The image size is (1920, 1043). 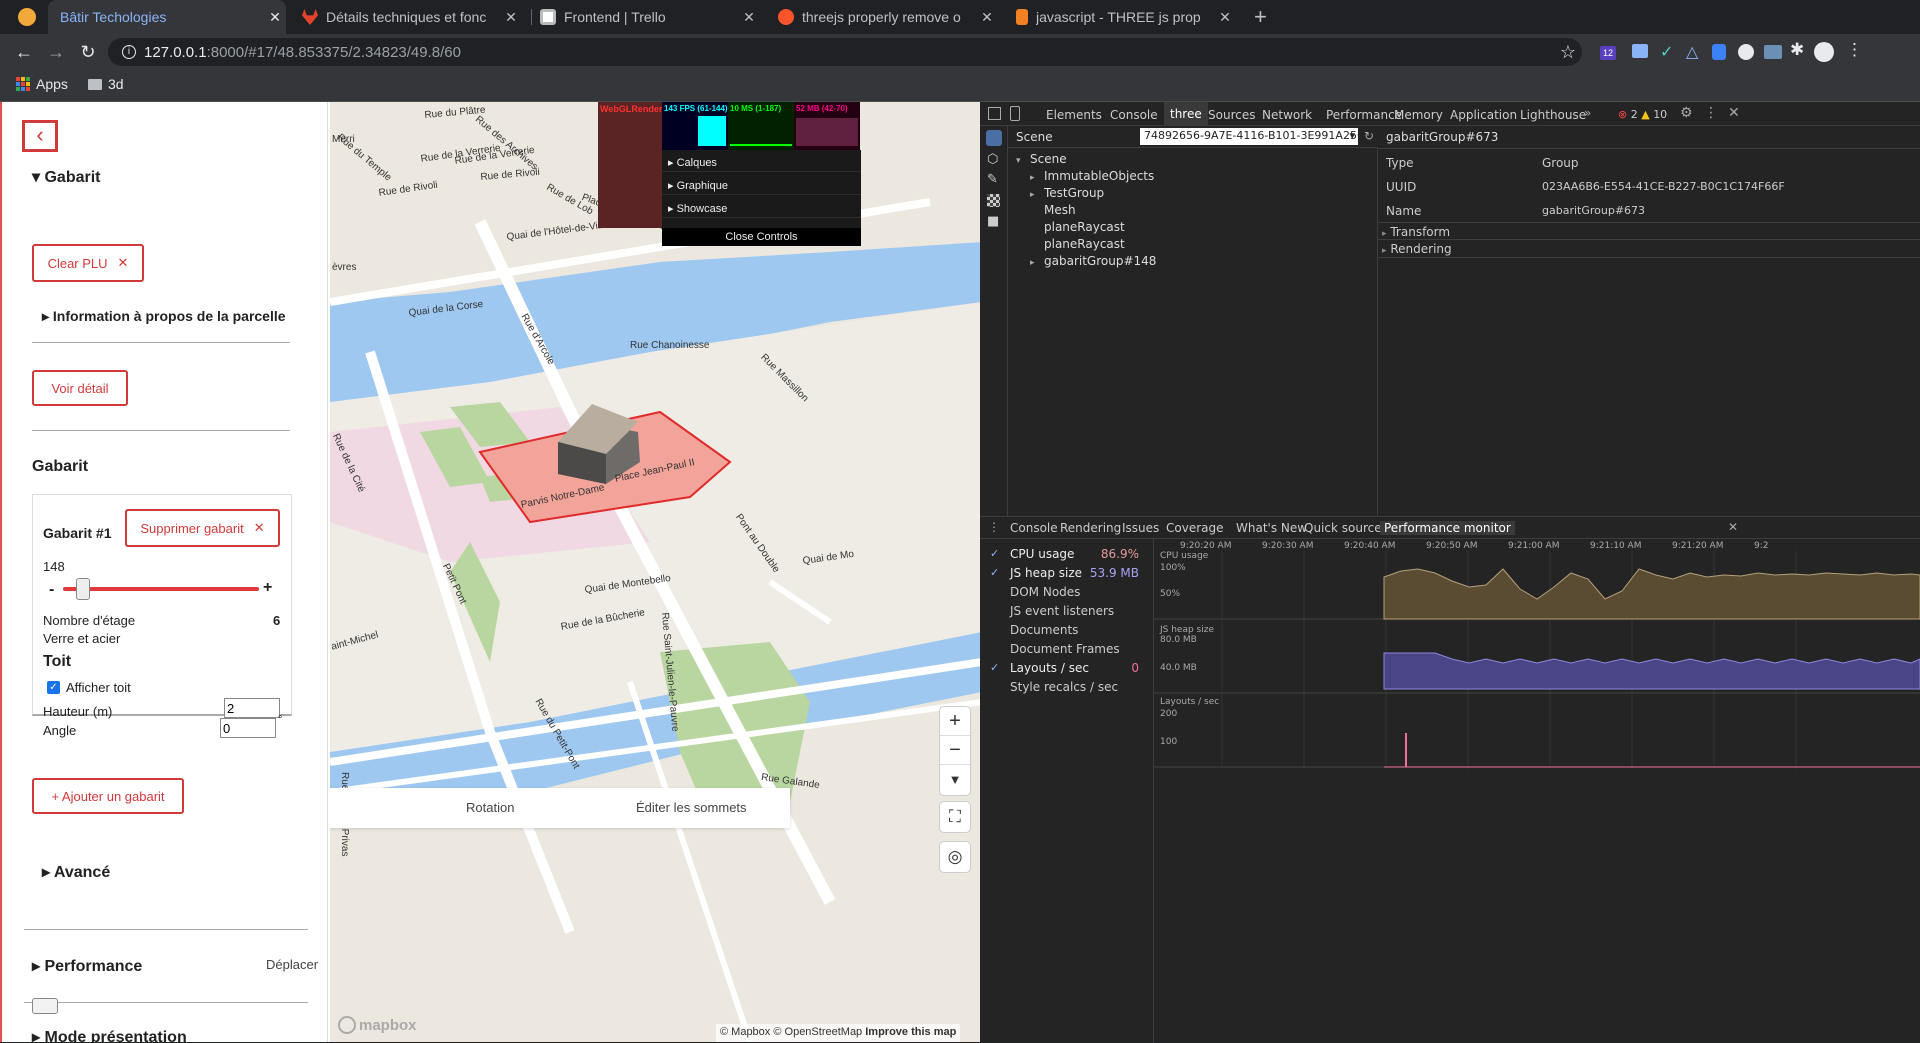 I want to click on fps-panel: 143 FPS (61-144), so click(x=695, y=126).